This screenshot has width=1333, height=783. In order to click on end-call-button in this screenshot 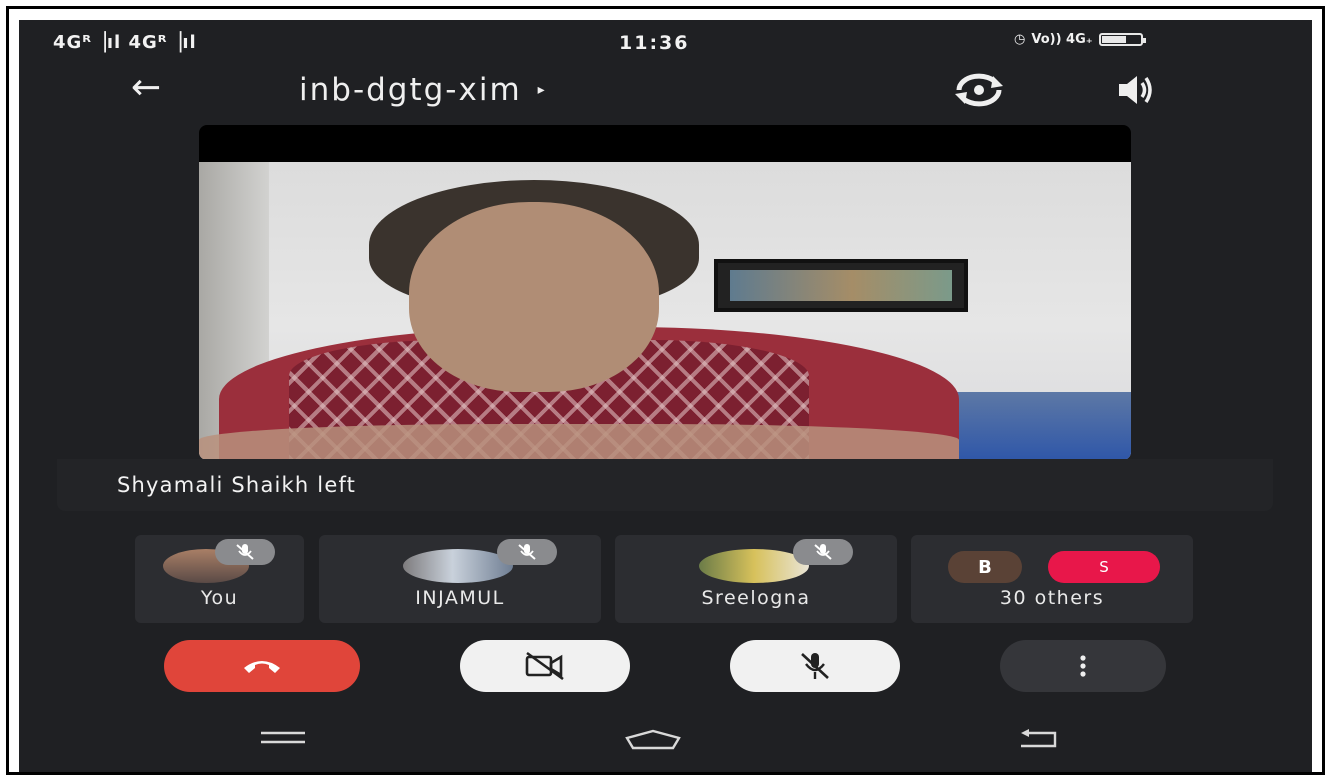, I will do `click(262, 666)`.